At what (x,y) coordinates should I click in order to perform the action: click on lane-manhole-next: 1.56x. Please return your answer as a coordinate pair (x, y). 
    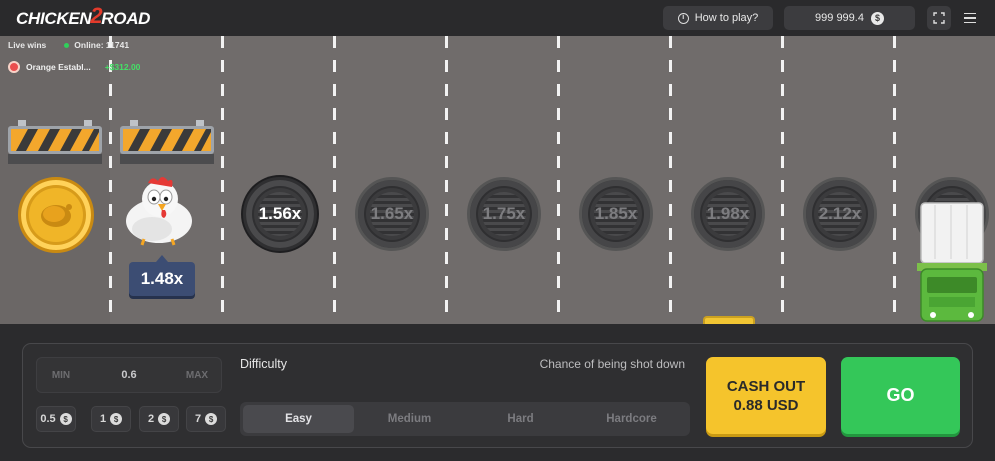
    Looking at the image, I should click on (280, 214).